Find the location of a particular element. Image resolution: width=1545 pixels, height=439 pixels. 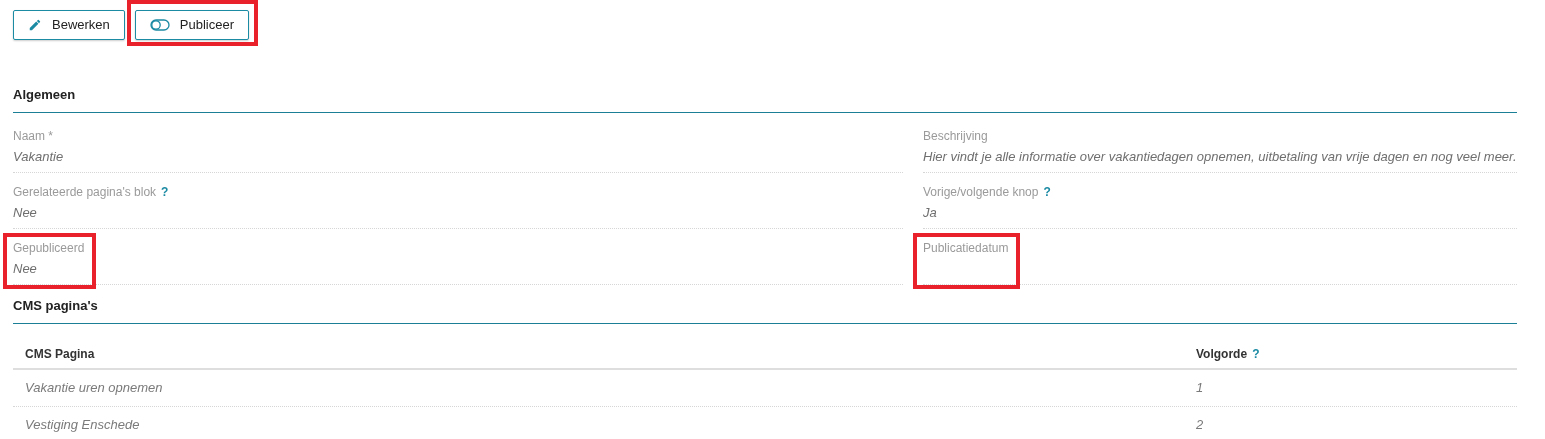

field-value: Vakantie is located at coordinates (38, 157).